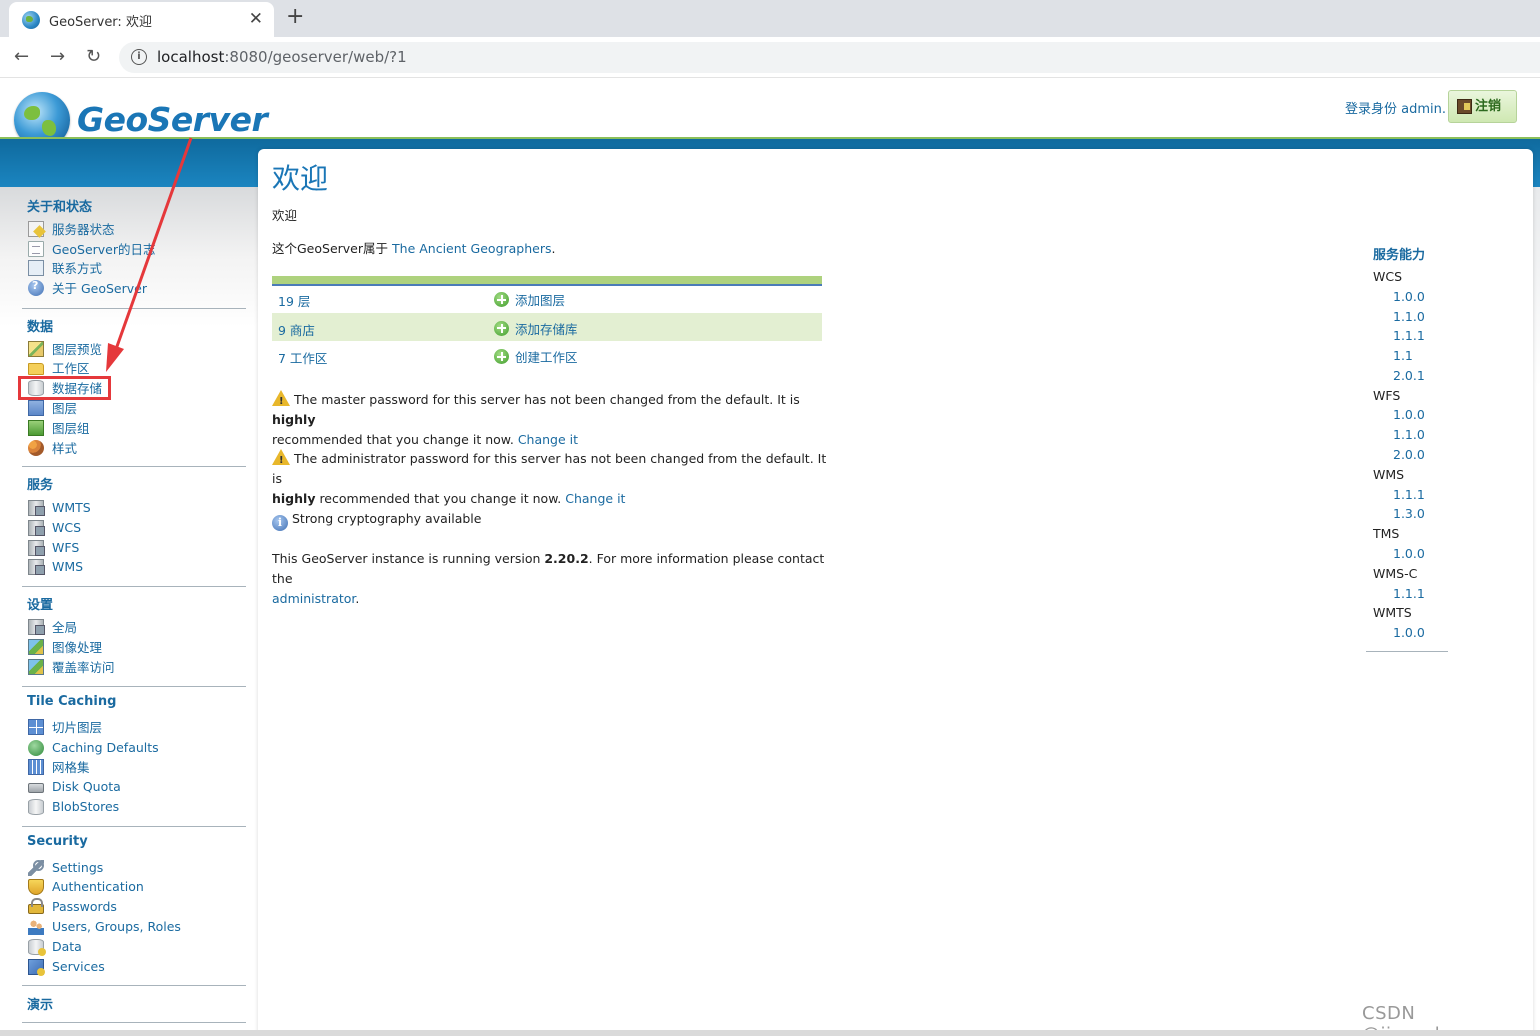 This screenshot has width=1540, height=1036. Describe the element at coordinates (1409, 513) in the screenshot. I see `cap-version-link: 1.3.0` at that location.